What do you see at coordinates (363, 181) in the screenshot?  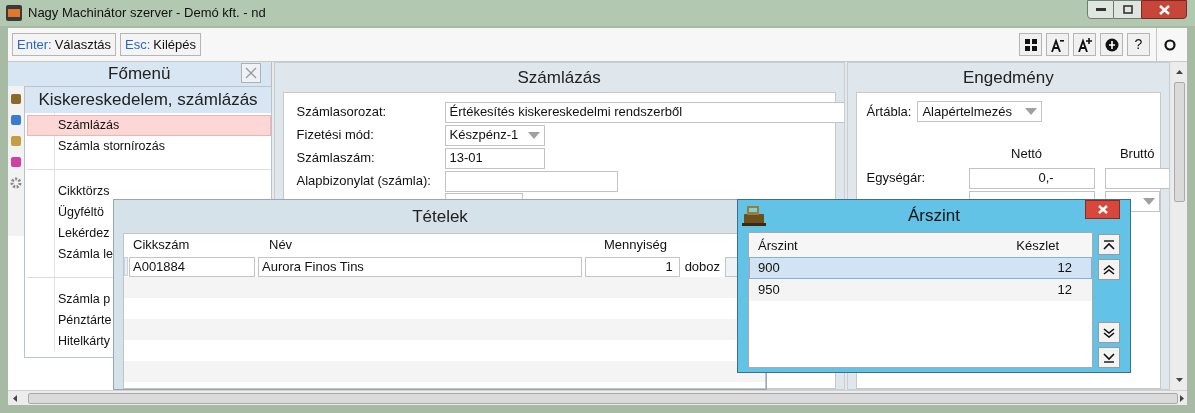 I see `field-label: Alapbizonylat (számla):` at bounding box center [363, 181].